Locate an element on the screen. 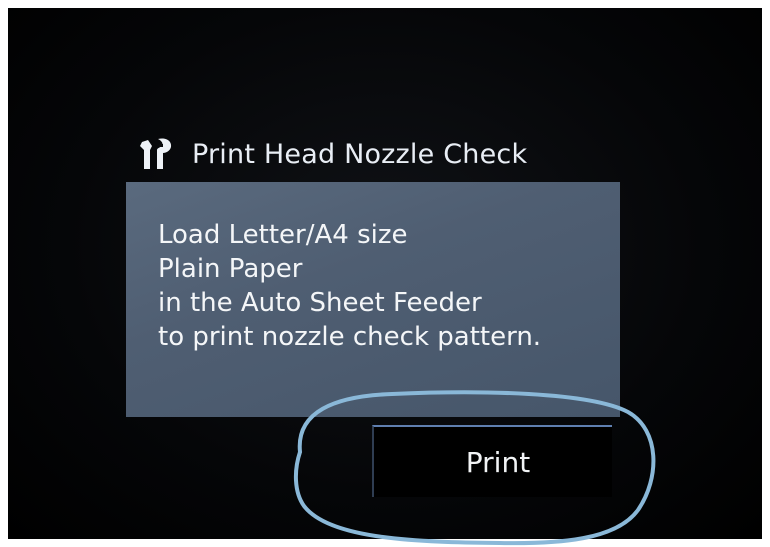  message-line: to print nozzle check pattern. is located at coordinates (350, 337).